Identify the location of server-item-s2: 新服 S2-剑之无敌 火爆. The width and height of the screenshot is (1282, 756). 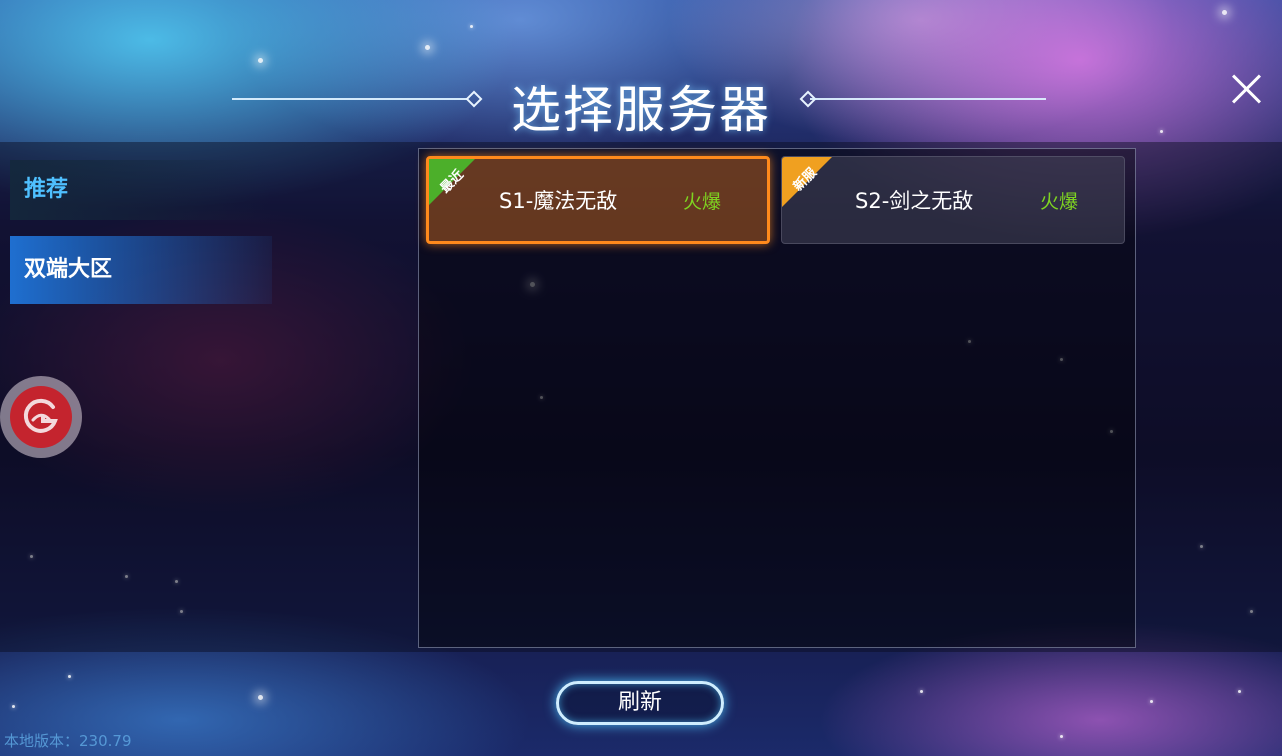
(953, 200).